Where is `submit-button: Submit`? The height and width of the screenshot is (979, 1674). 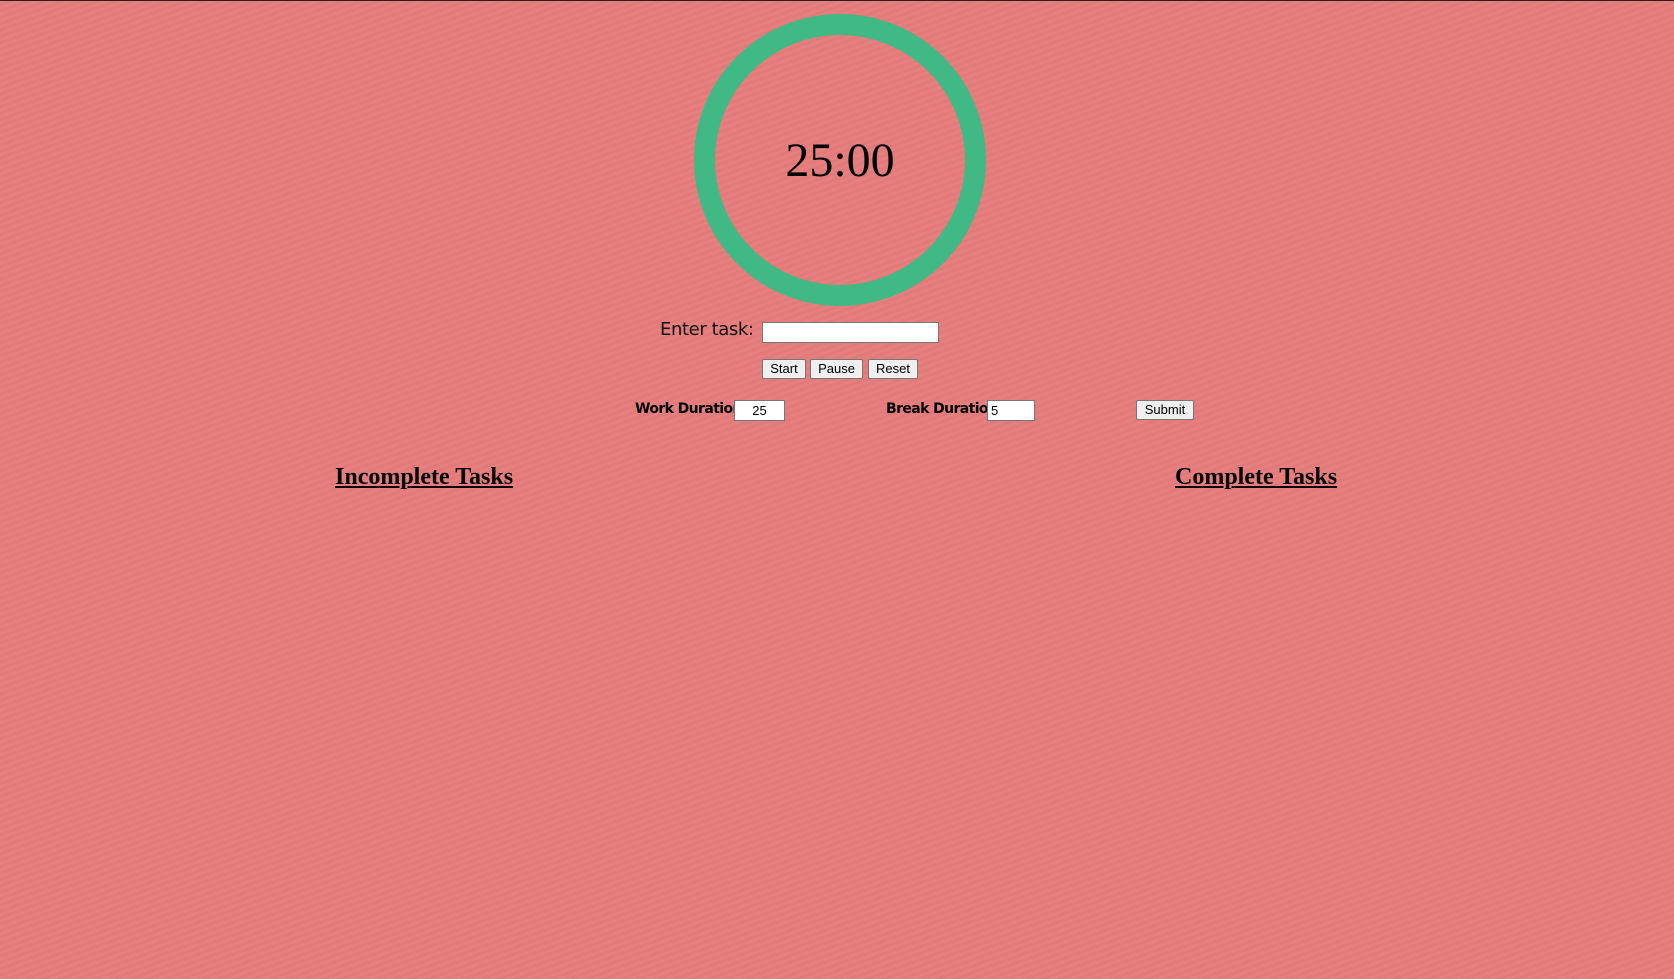
submit-button: Submit is located at coordinates (1165, 410).